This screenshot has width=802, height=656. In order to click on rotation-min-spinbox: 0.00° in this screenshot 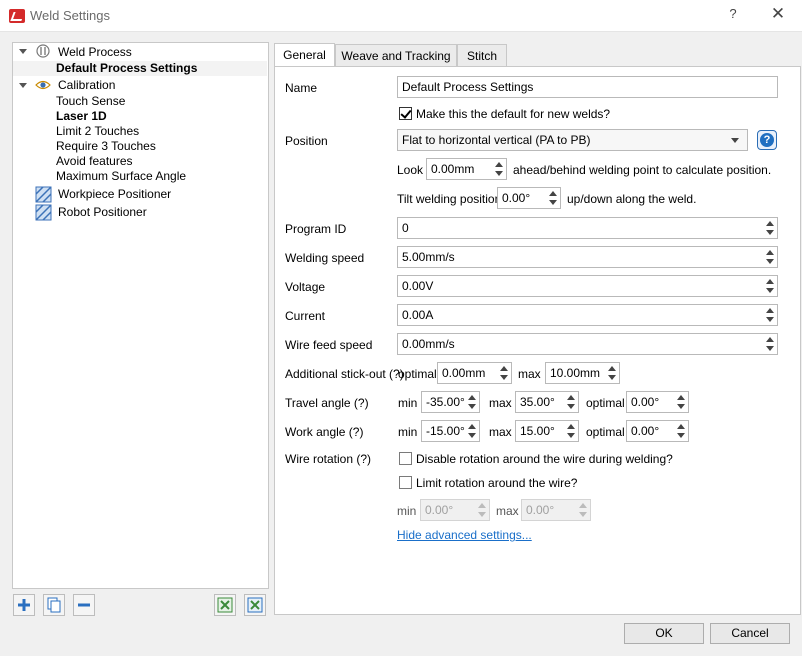, I will do `click(455, 510)`.